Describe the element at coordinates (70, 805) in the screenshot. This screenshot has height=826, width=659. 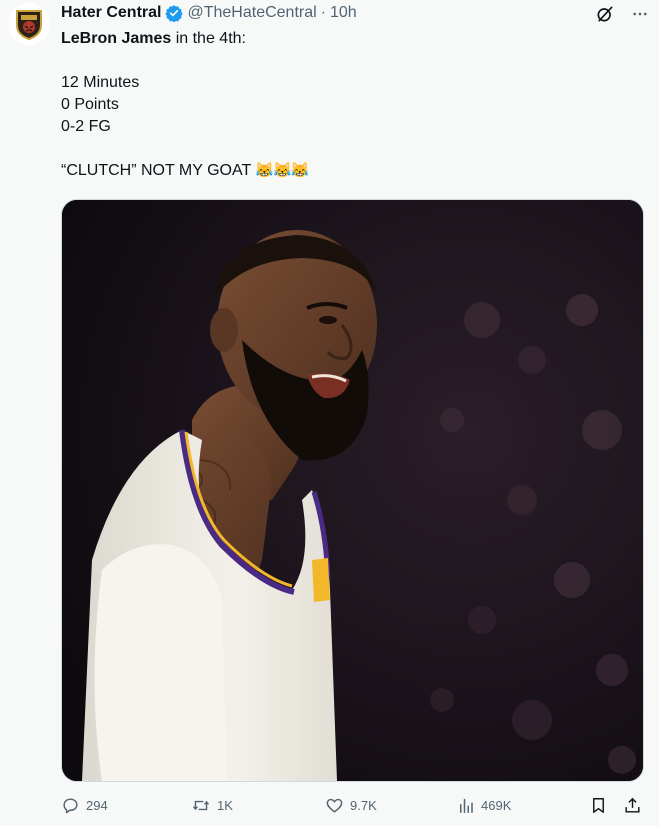
I see `reply-icon` at that location.